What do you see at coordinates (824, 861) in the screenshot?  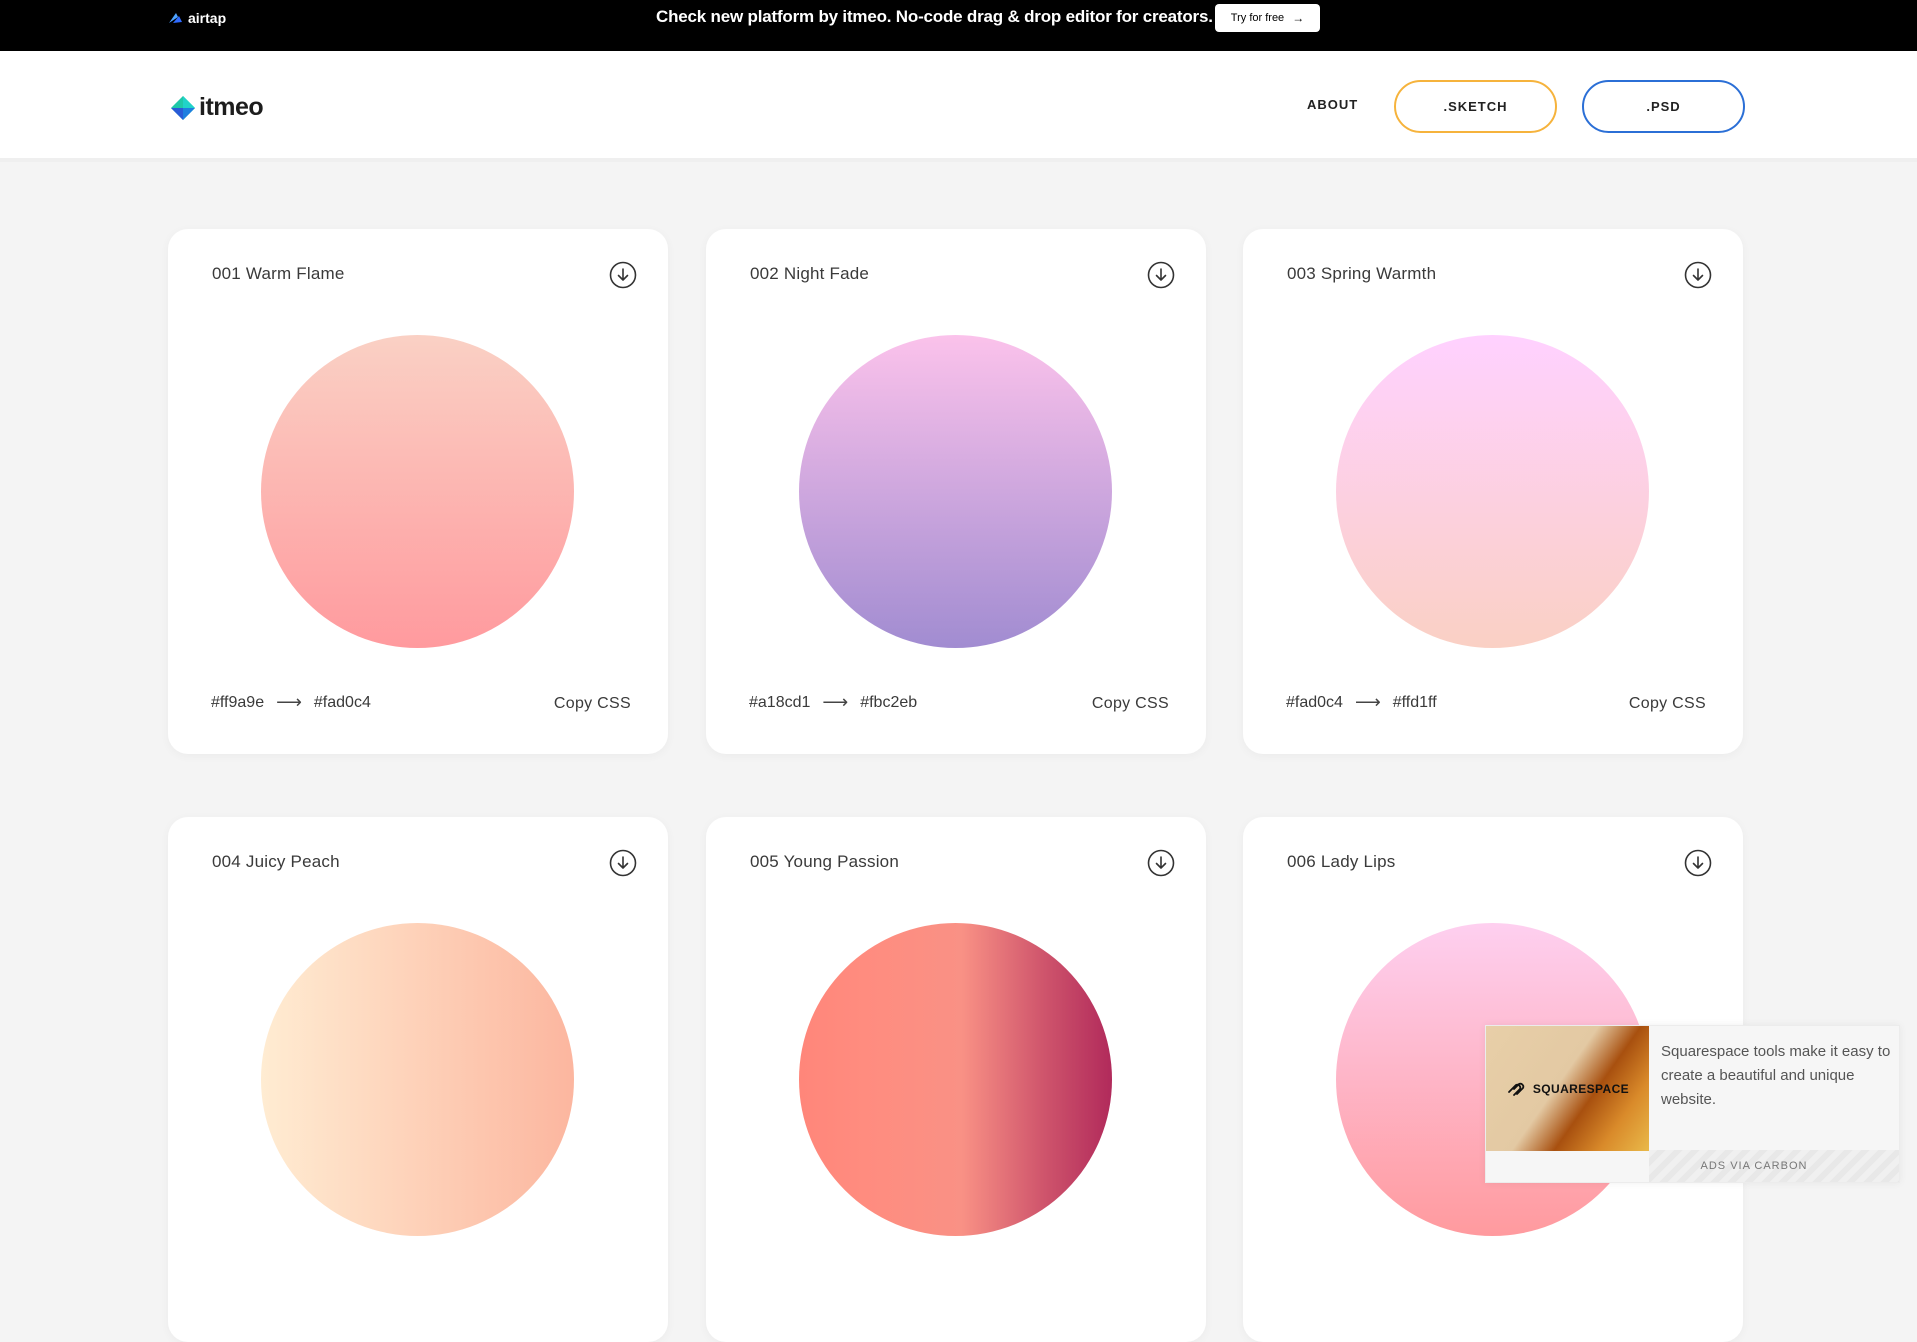 I see `gradient-title: 005 Young Passion` at bounding box center [824, 861].